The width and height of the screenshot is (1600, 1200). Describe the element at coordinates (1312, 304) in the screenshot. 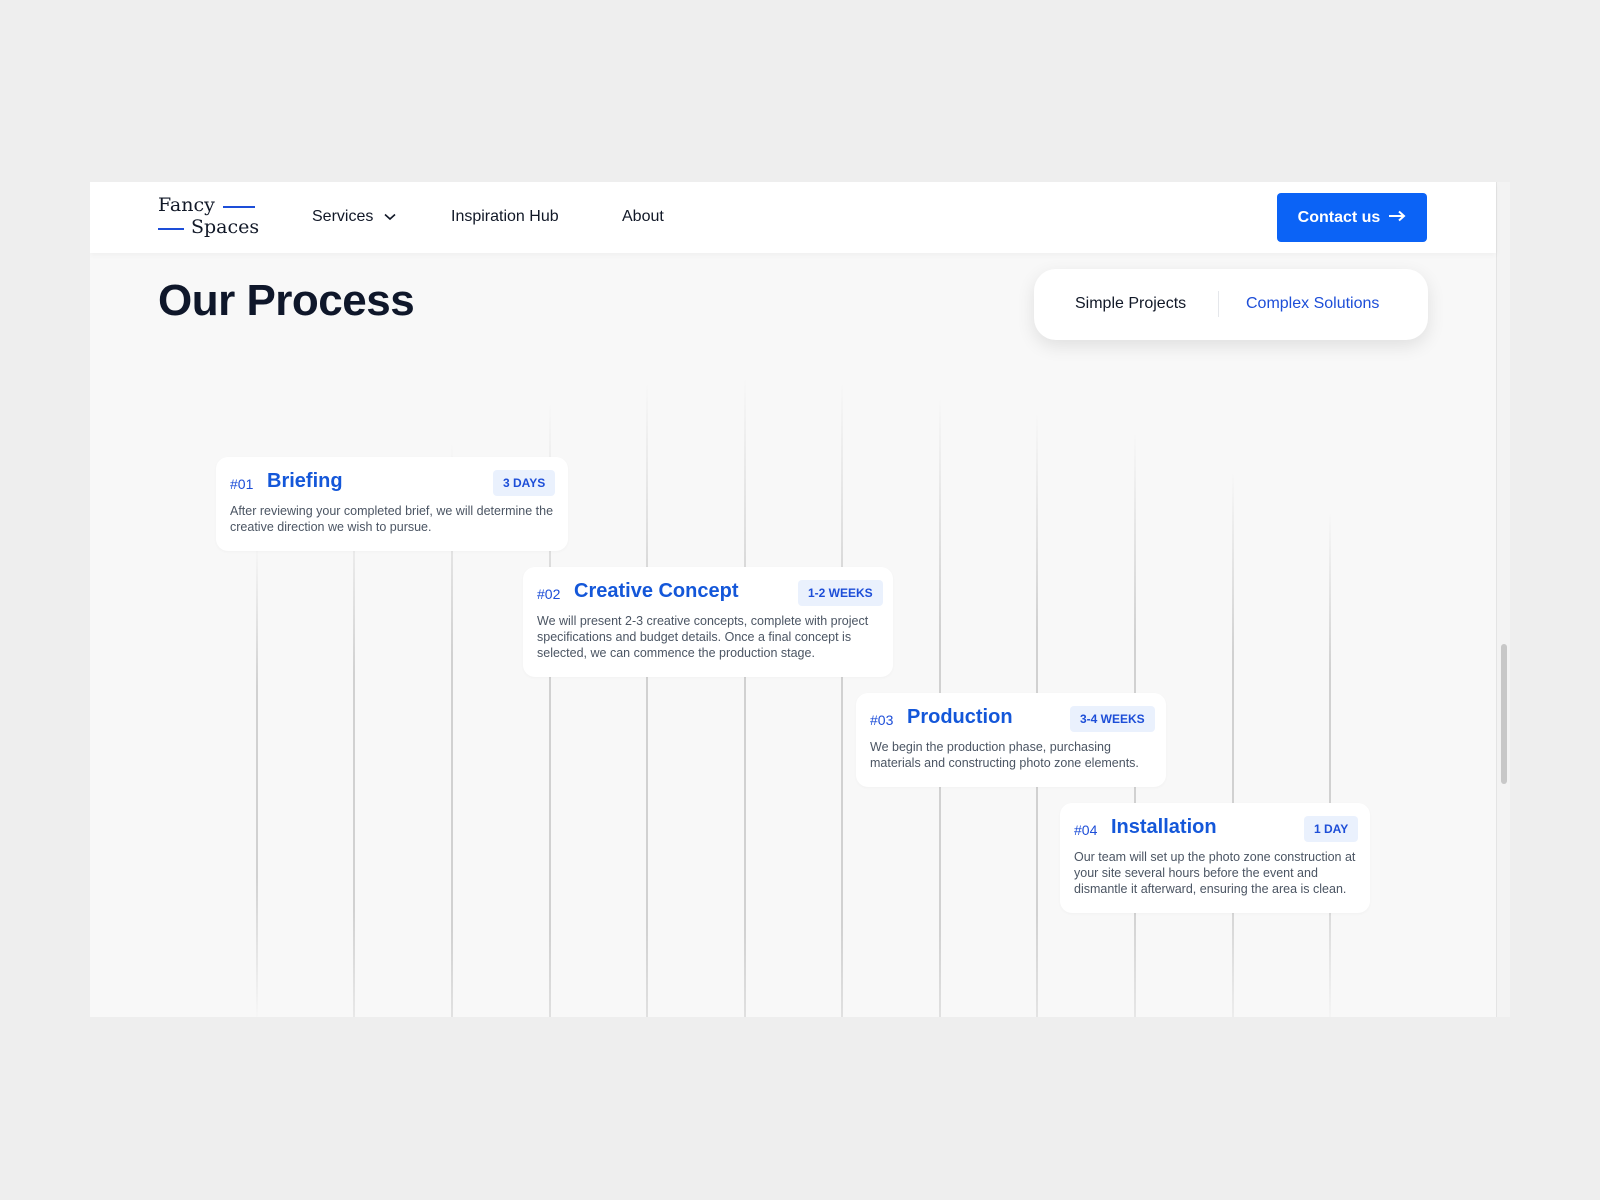

I see `toggle-complex-solutions: Complex Solutions` at that location.